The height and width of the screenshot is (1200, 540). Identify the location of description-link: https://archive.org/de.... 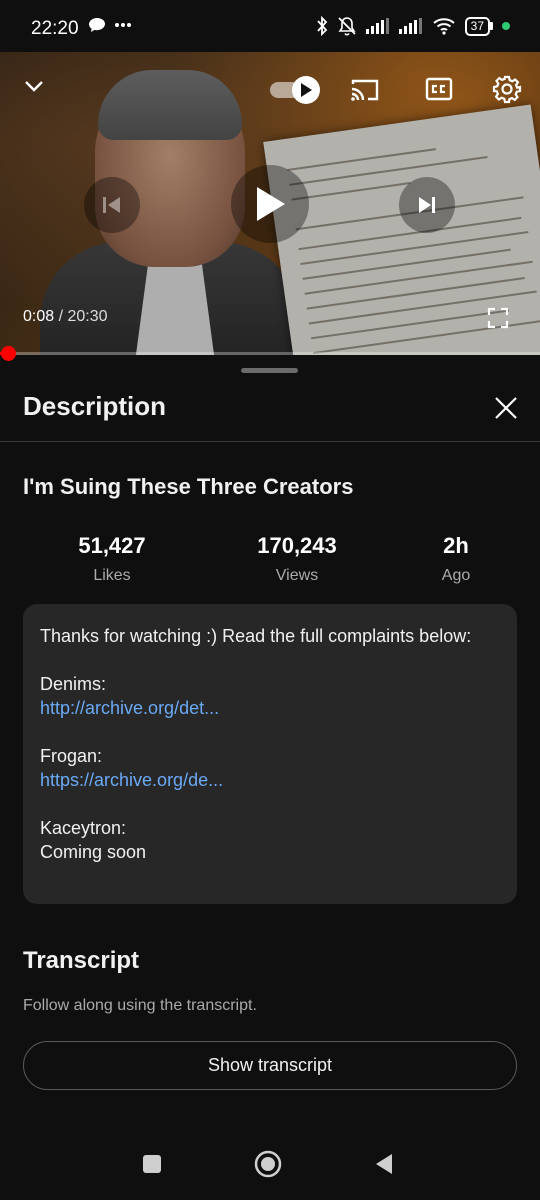
(270, 780).